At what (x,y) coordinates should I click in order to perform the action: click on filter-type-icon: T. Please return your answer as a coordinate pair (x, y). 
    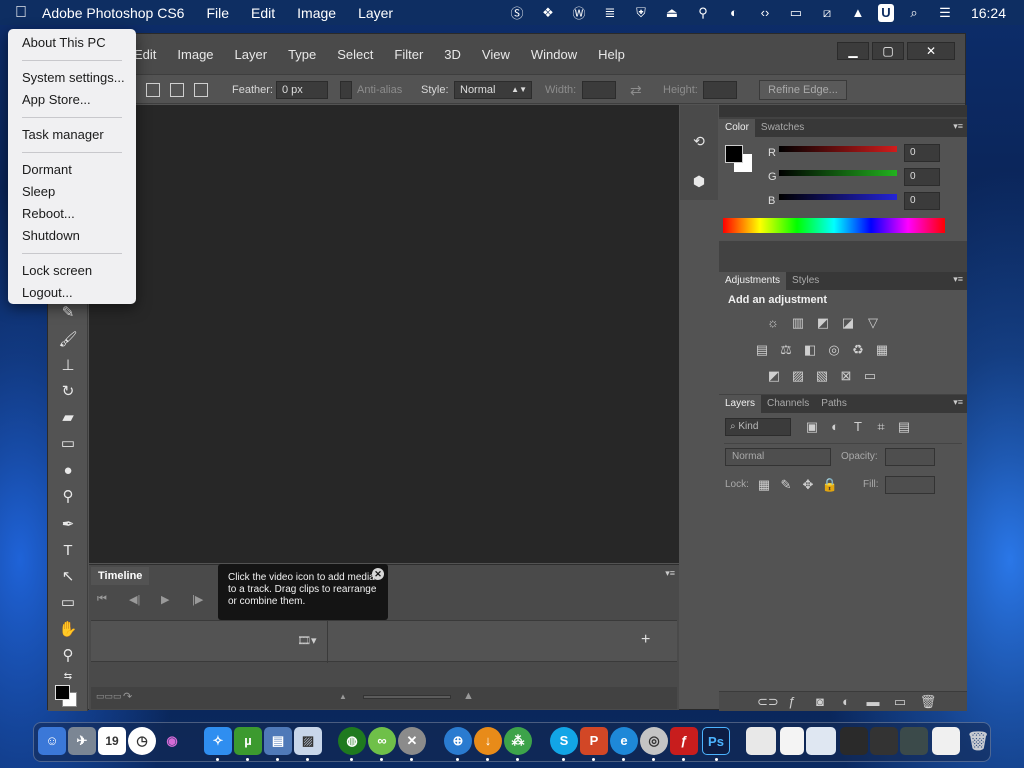
    Looking at the image, I should click on (858, 427).